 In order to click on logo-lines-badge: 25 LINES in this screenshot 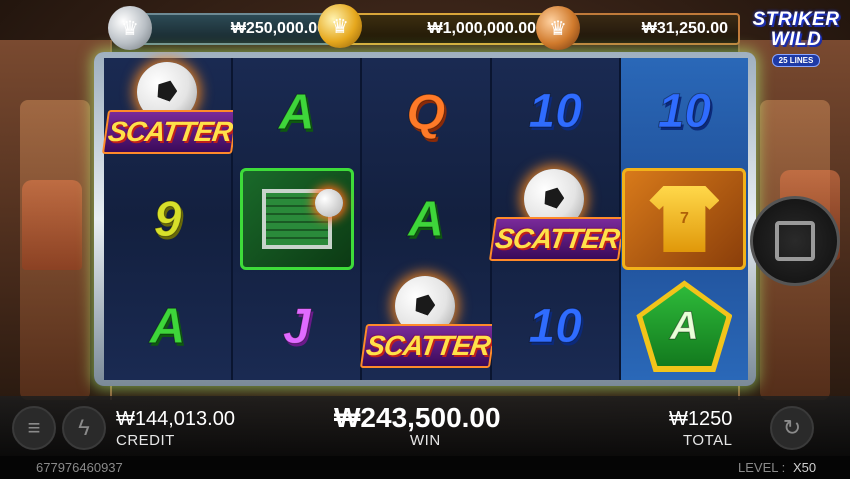, I will do `click(796, 60)`.